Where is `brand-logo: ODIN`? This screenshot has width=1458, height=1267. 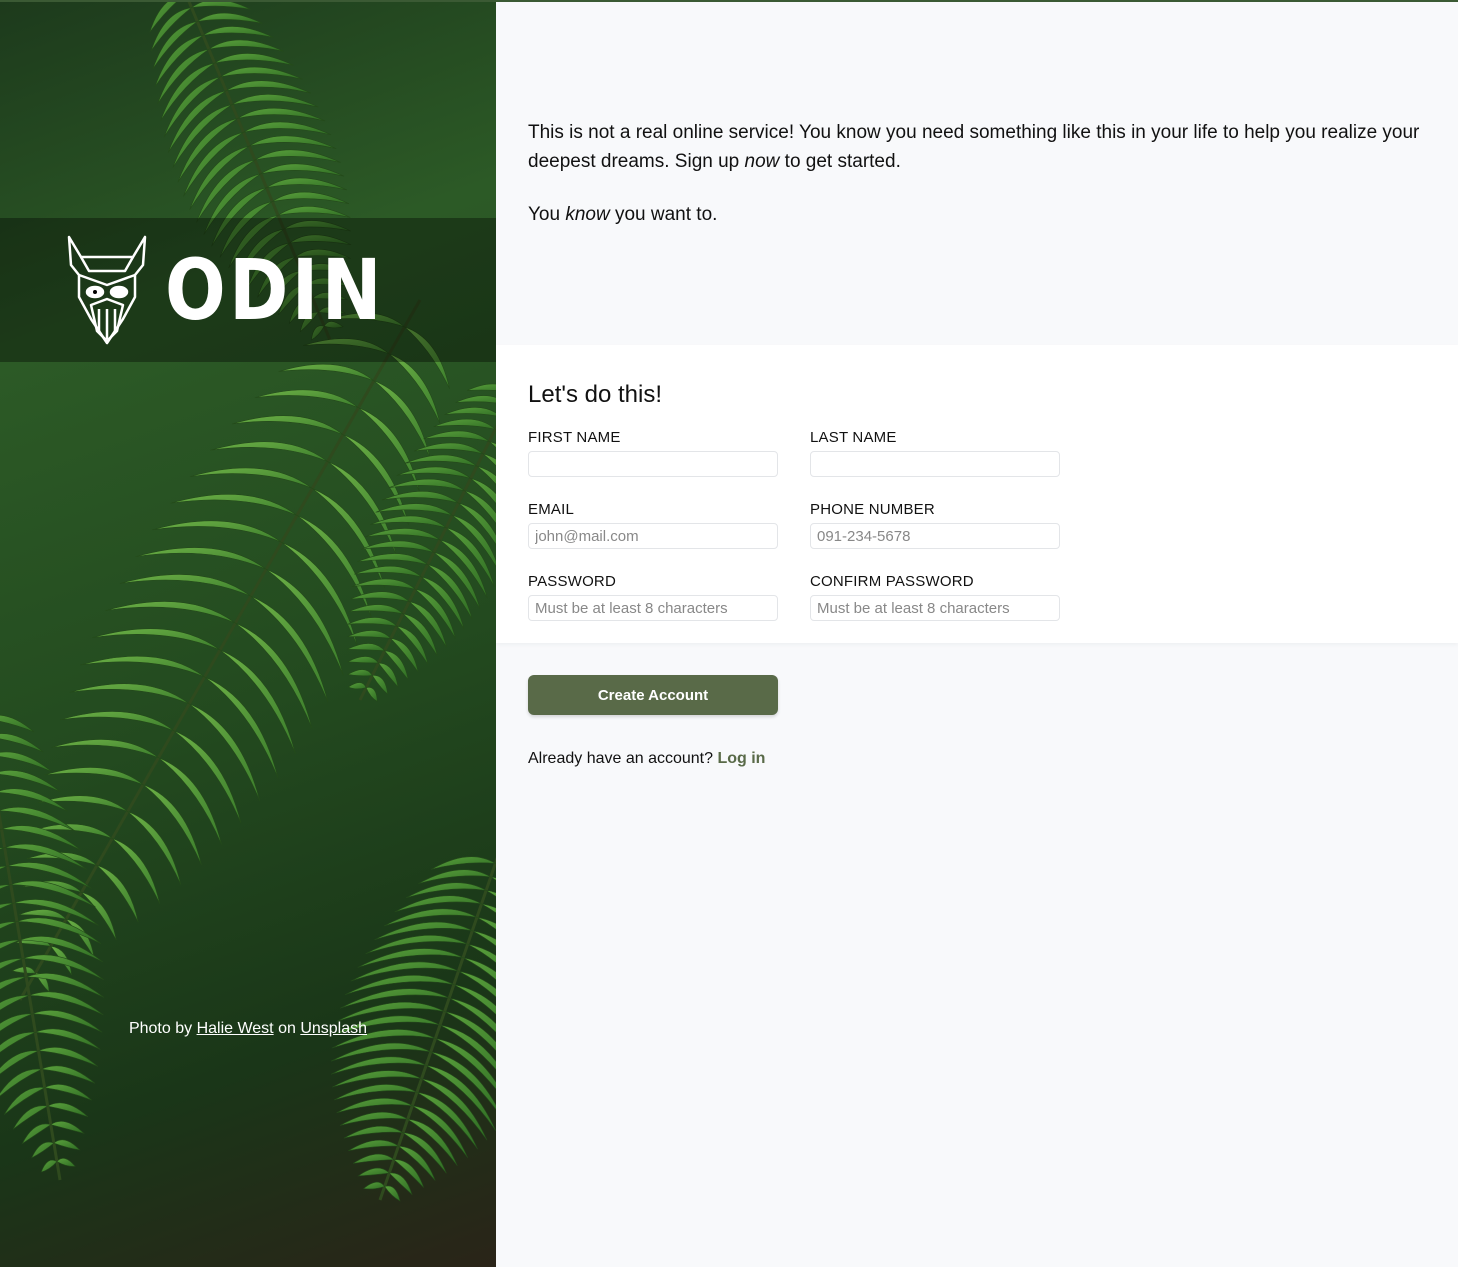
brand-logo: ODIN is located at coordinates (244, 290).